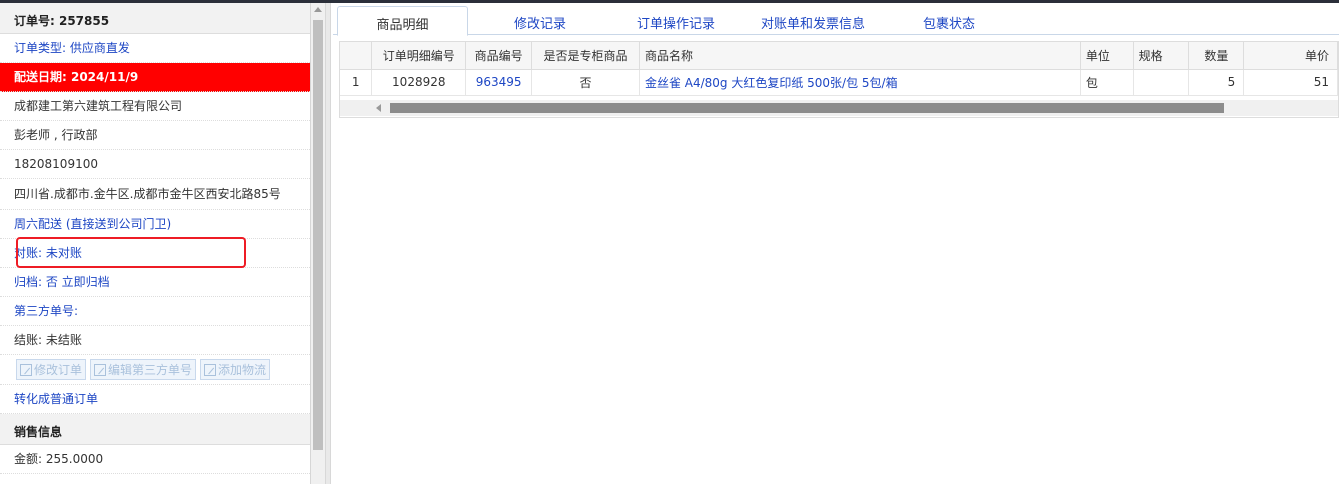 The width and height of the screenshot is (1339, 484). What do you see at coordinates (328, 243) in the screenshot?
I see `panel-splitter` at bounding box center [328, 243].